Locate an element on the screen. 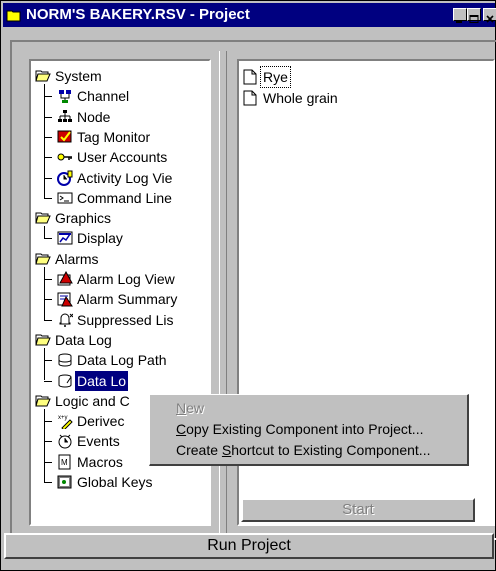 This screenshot has width=496, height=571. display-icon is located at coordinates (65, 238).